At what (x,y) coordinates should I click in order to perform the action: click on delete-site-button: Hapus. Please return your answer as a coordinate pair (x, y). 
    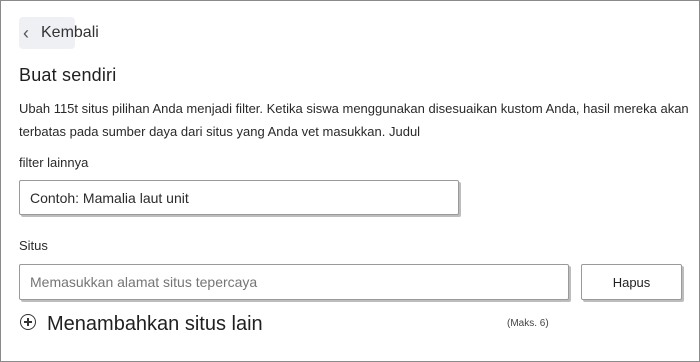
    Looking at the image, I should click on (631, 282).